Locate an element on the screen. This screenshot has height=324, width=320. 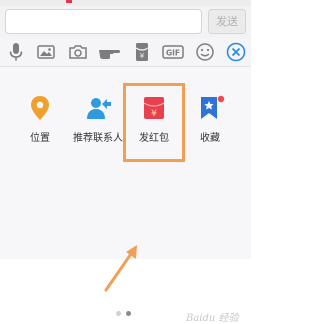
notification-mark is located at coordinates (69, 1).